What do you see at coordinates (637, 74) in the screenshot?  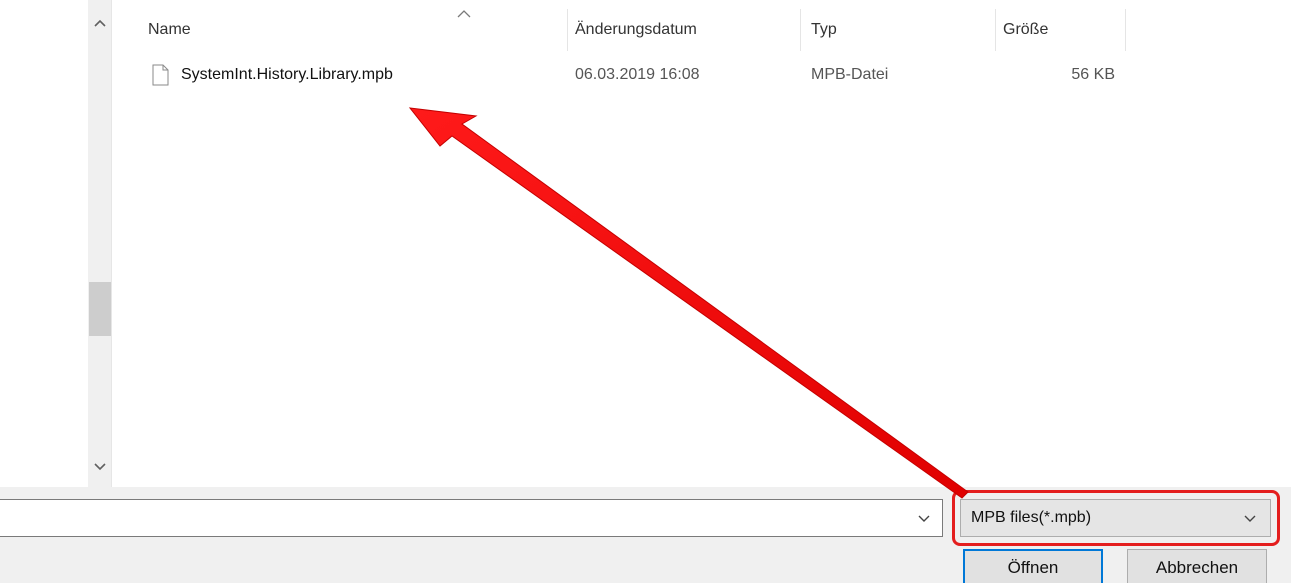 I see `file-modified-date: 06.03.2019 16:08` at bounding box center [637, 74].